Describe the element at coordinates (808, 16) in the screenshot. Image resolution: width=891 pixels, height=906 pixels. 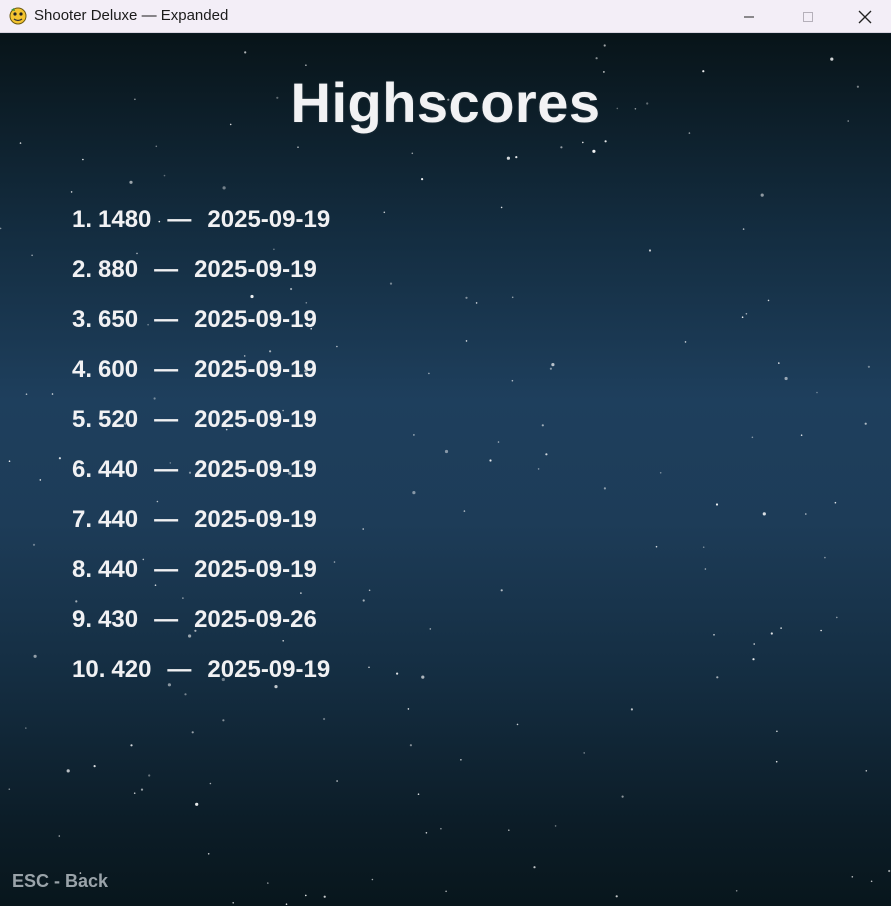
I see `maximize-button` at that location.